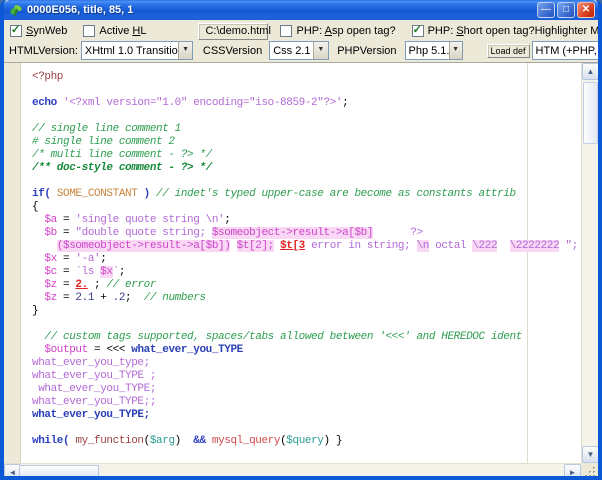 This screenshot has height=480, width=602. I want to click on vertical-scrollbar: ▲ ▼, so click(589, 263).